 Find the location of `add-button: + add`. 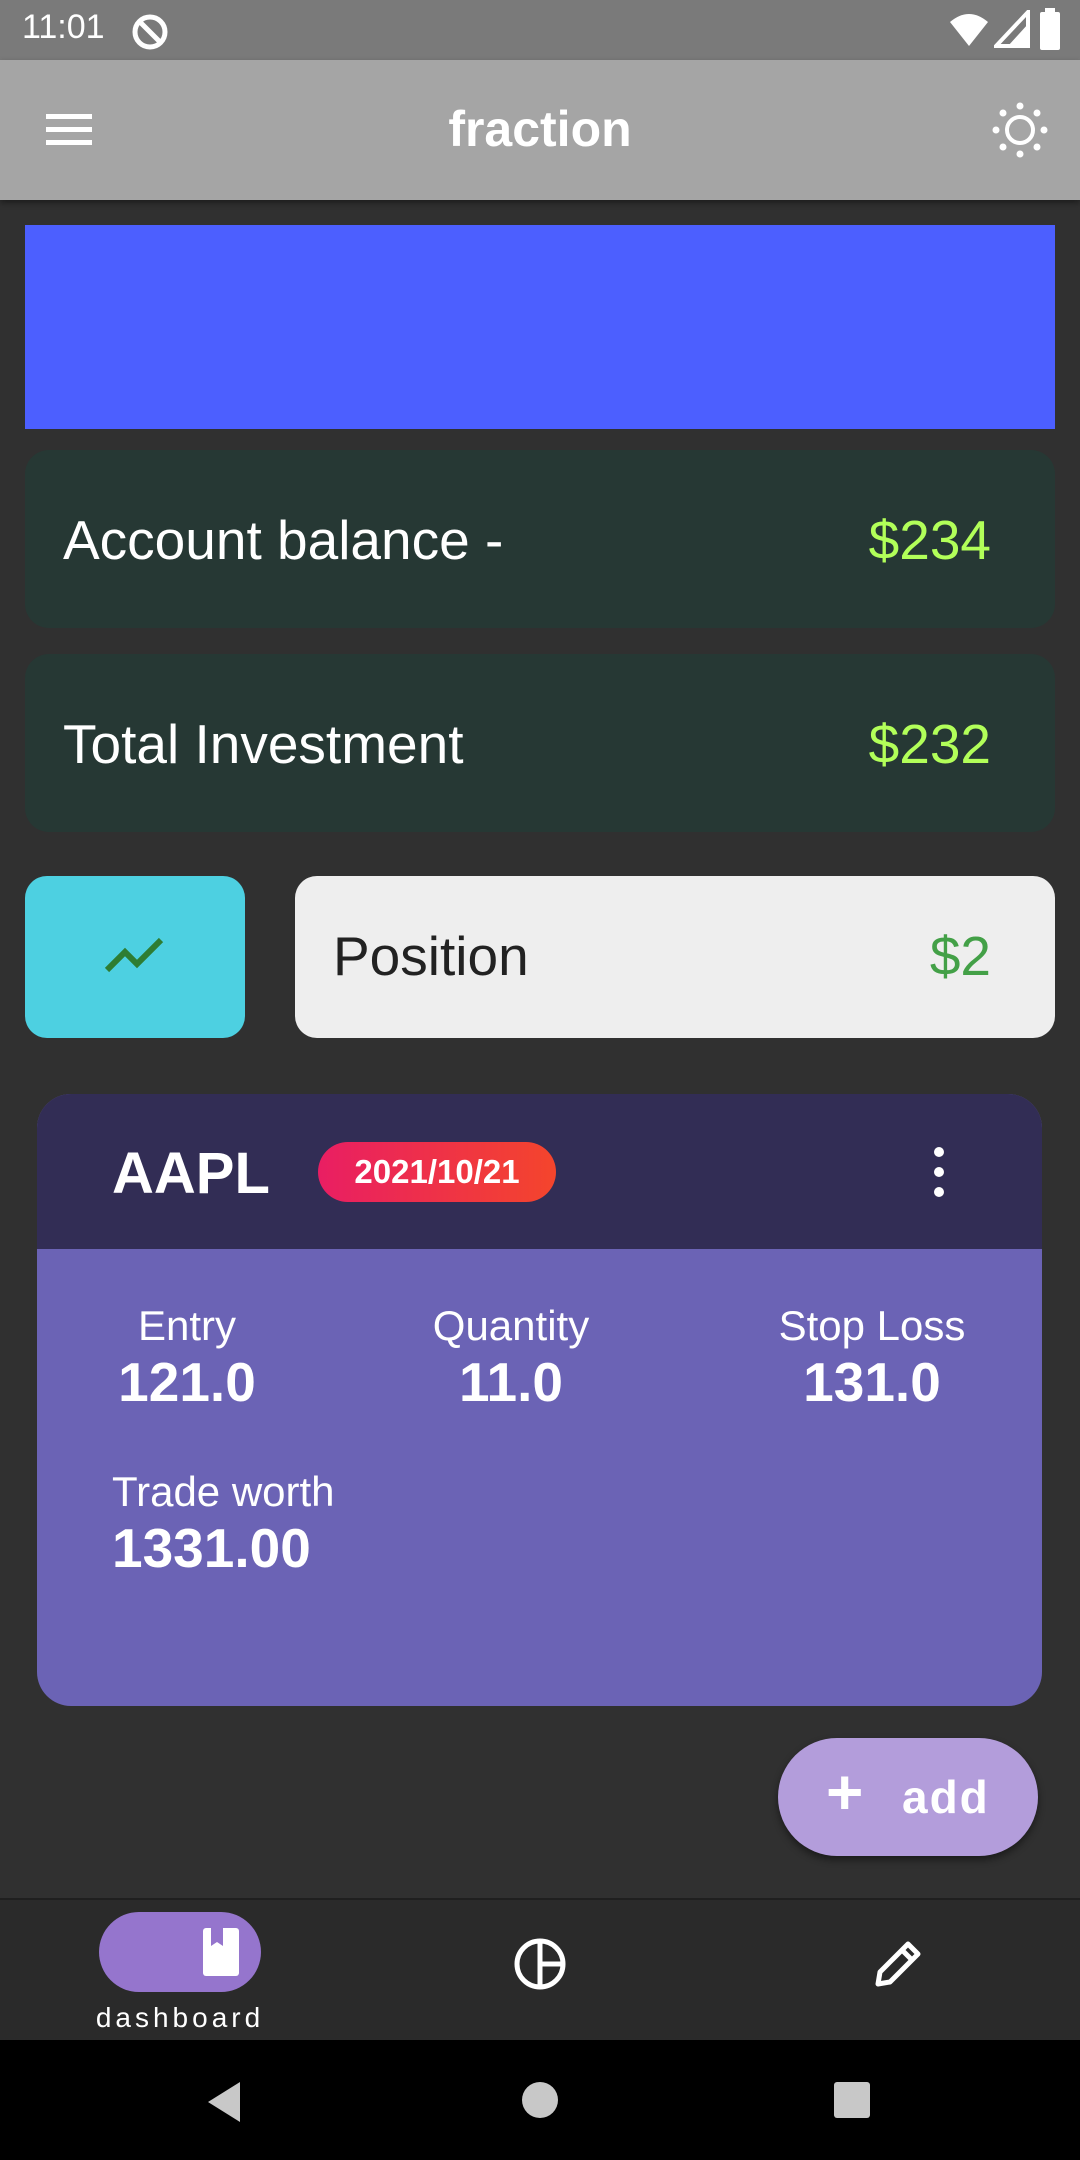

add-button: + add is located at coordinates (908, 1797).